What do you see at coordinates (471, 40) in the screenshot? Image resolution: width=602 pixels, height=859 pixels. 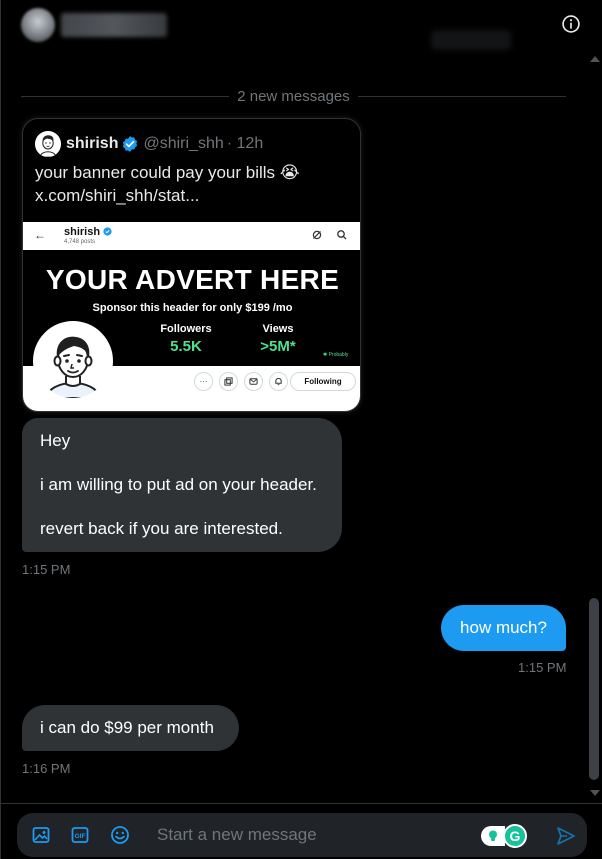 I see `header-blurred-fragment` at bounding box center [471, 40].